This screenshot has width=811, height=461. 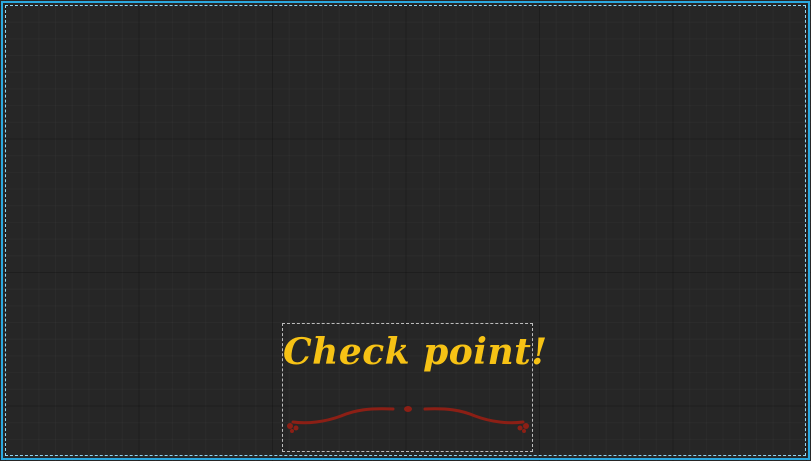 What do you see at coordinates (415, 352) in the screenshot?
I see `checkpoint-label: Check point!` at bounding box center [415, 352].